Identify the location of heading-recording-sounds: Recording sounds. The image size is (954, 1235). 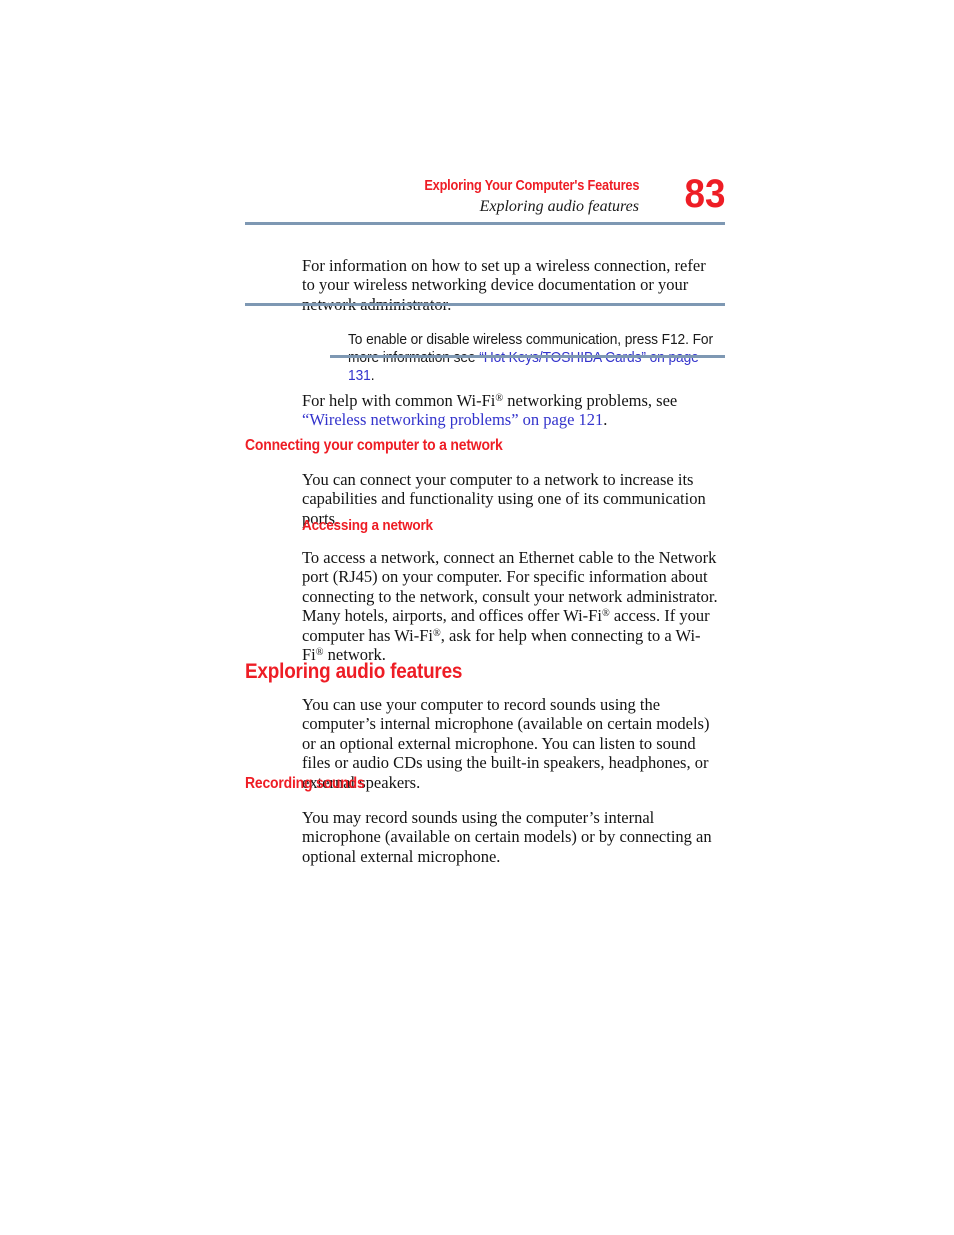
(305, 783).